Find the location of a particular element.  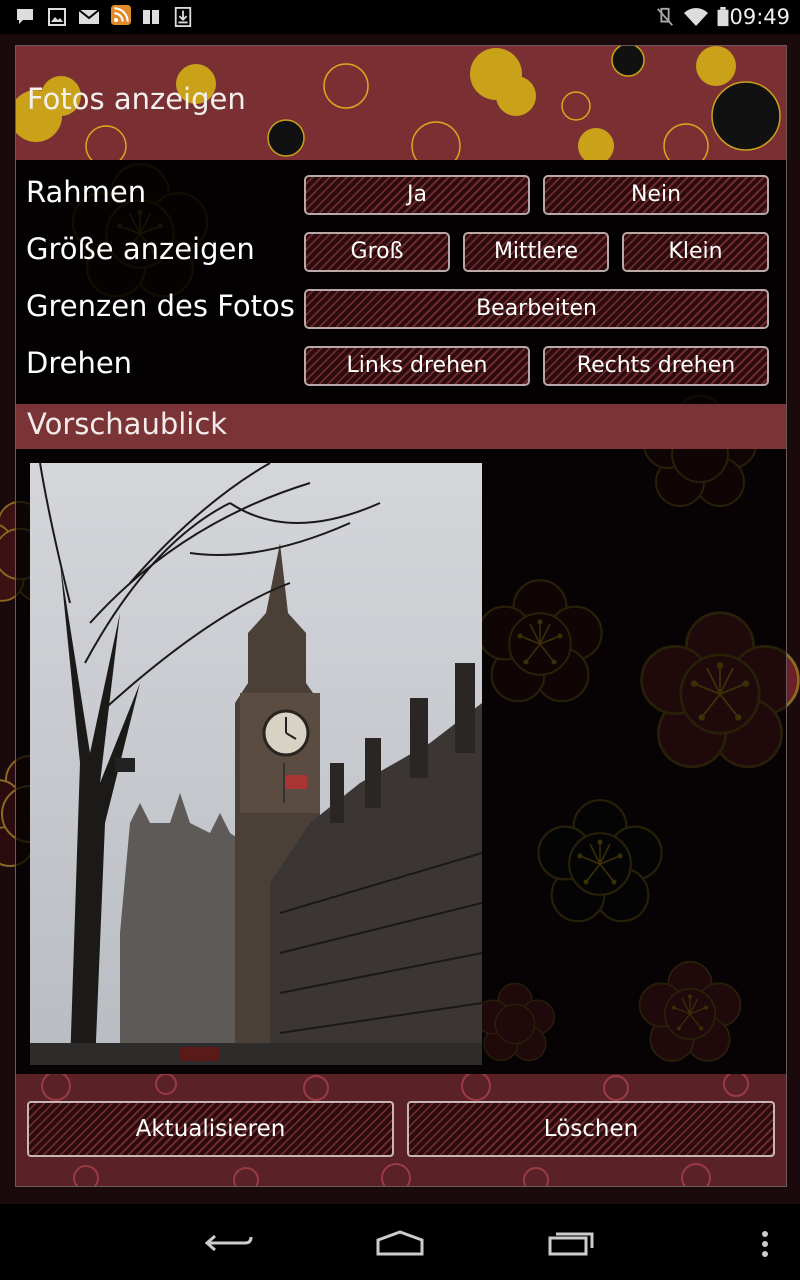

size-label: Größe anzeigen is located at coordinates (140, 249).